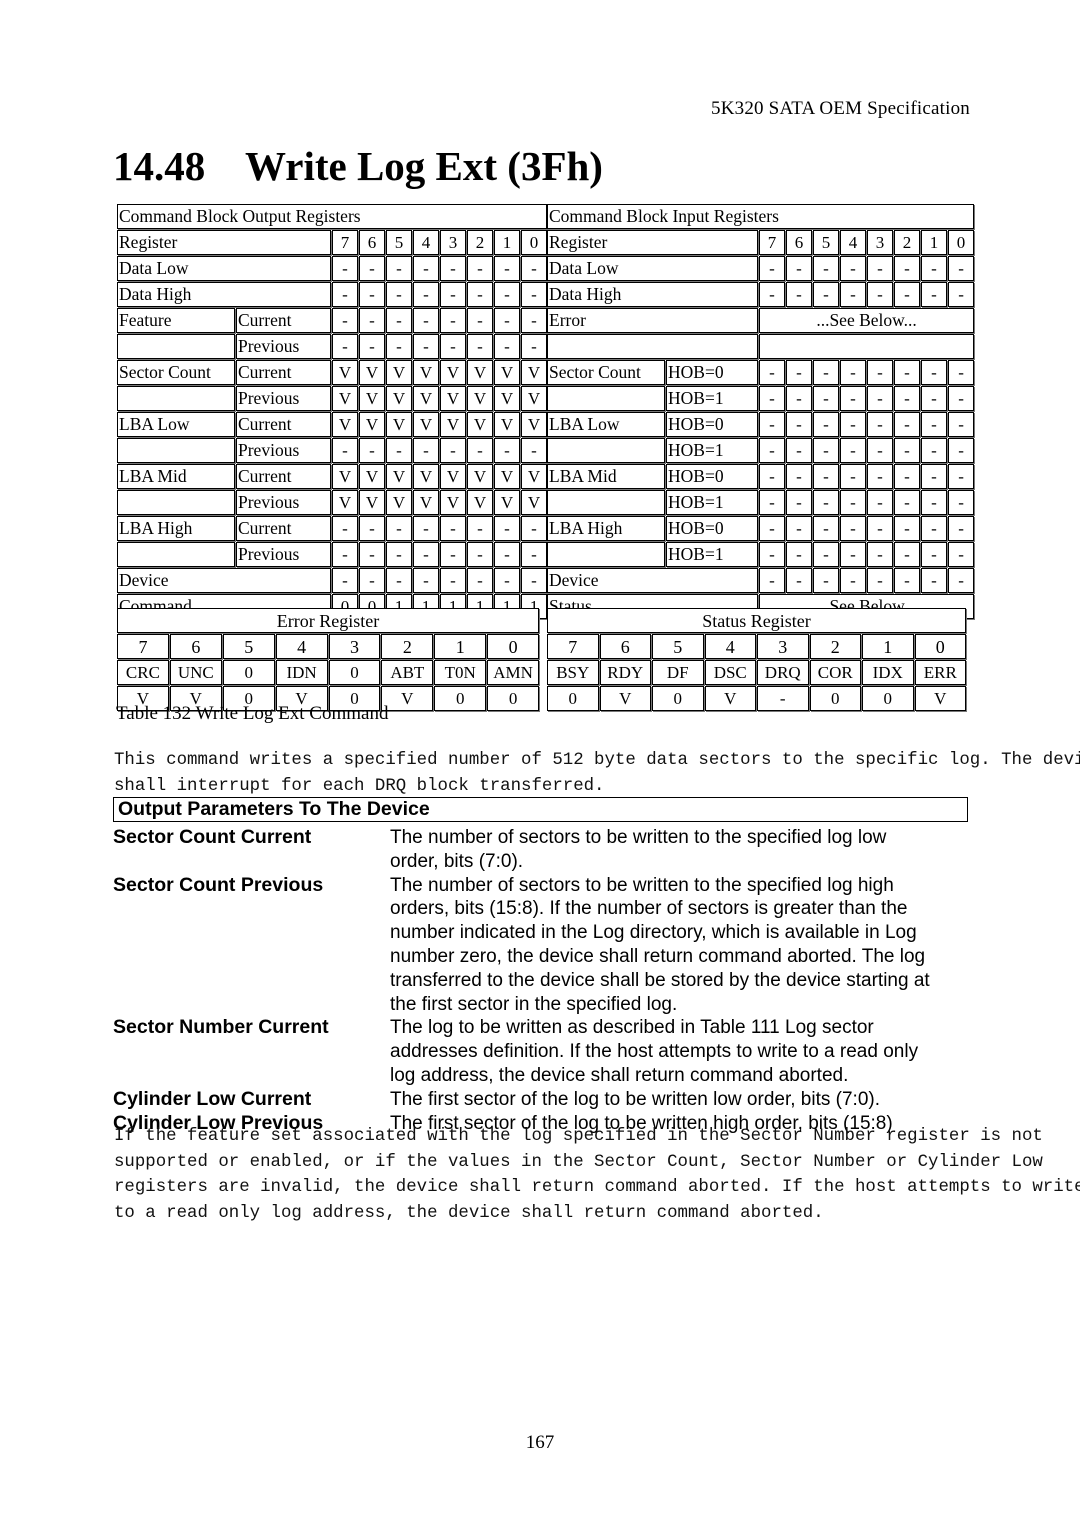 This screenshot has width=1080, height=1527. I want to click on error-register-bit-number-row: 76543210, so click(328, 646).